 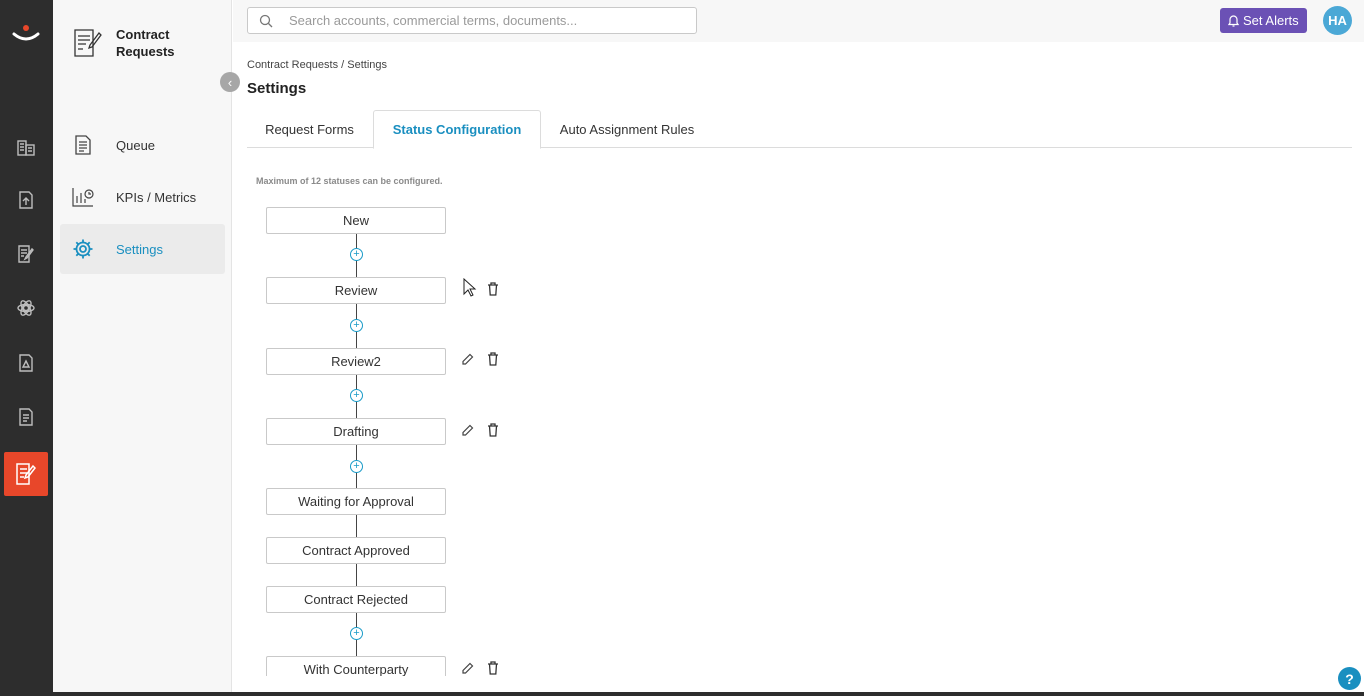 What do you see at coordinates (356, 666) in the screenshot?
I see `status-item: With Counterparty` at bounding box center [356, 666].